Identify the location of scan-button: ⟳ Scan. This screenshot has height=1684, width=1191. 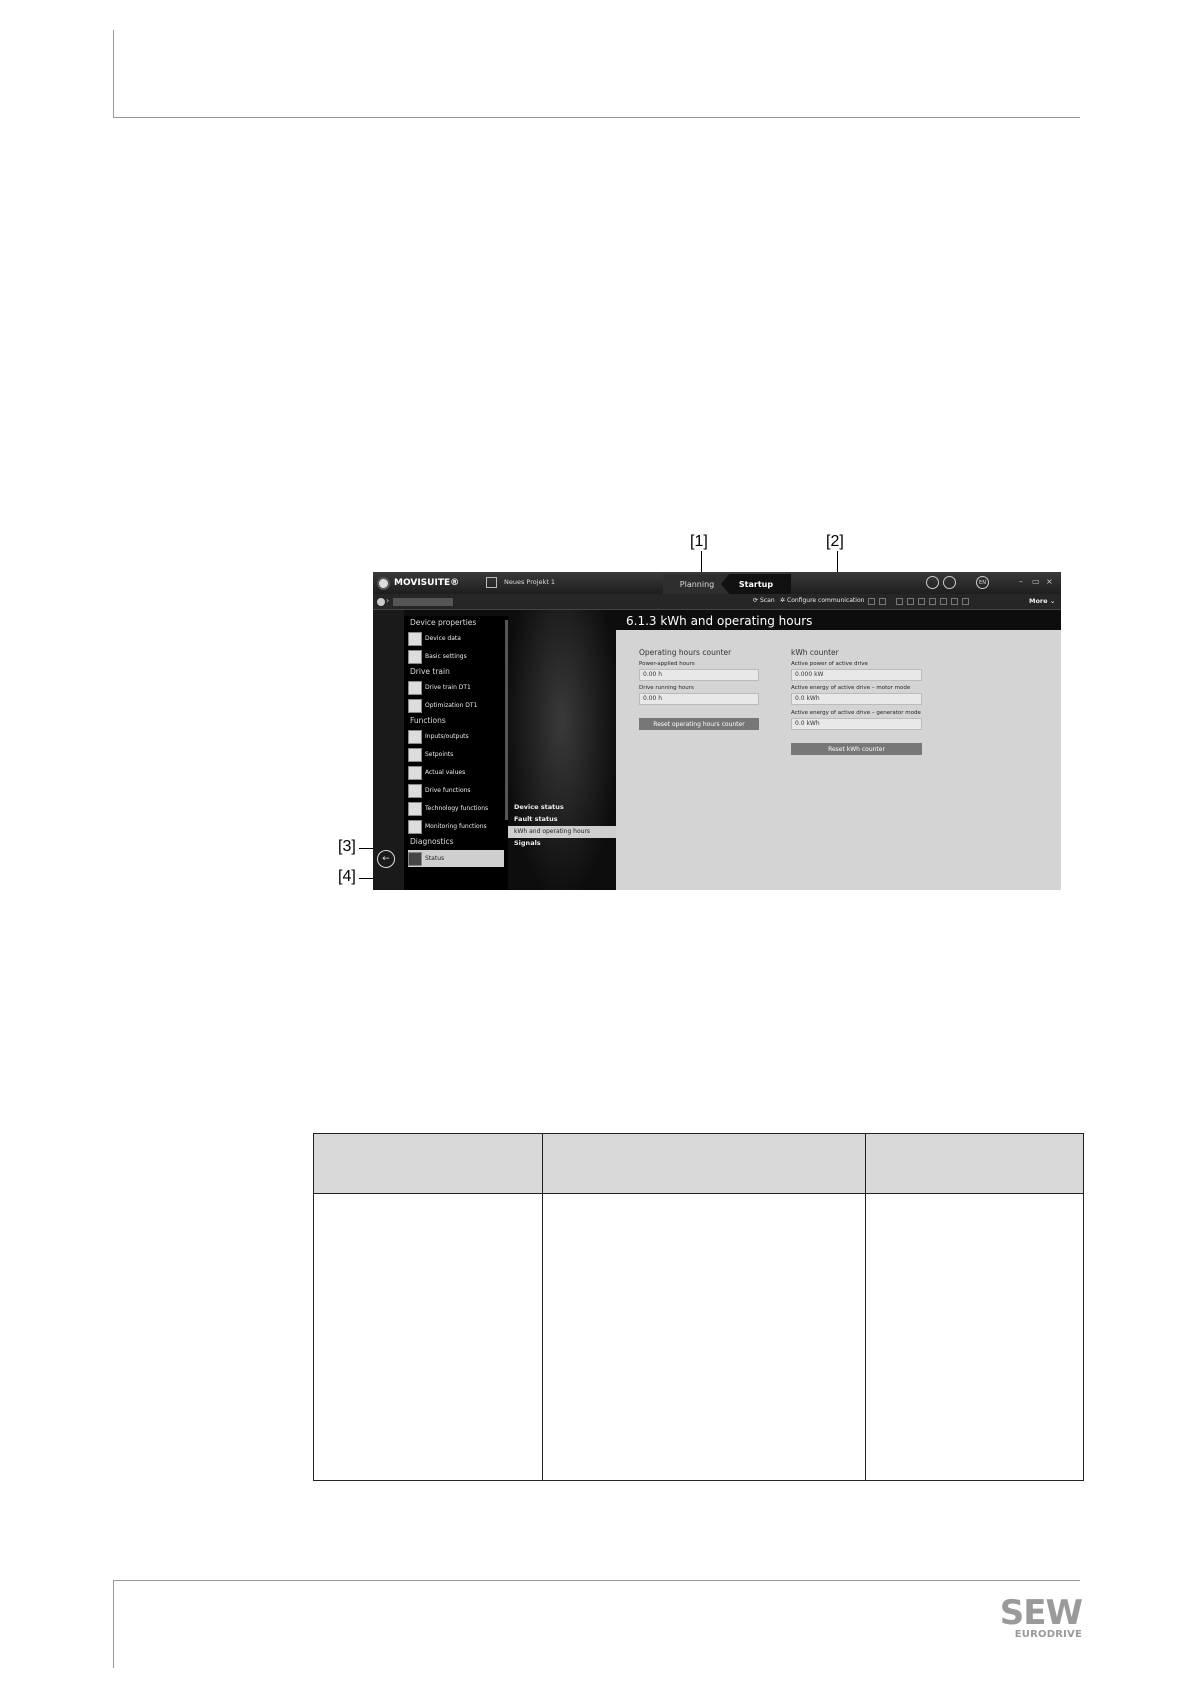
(764, 600).